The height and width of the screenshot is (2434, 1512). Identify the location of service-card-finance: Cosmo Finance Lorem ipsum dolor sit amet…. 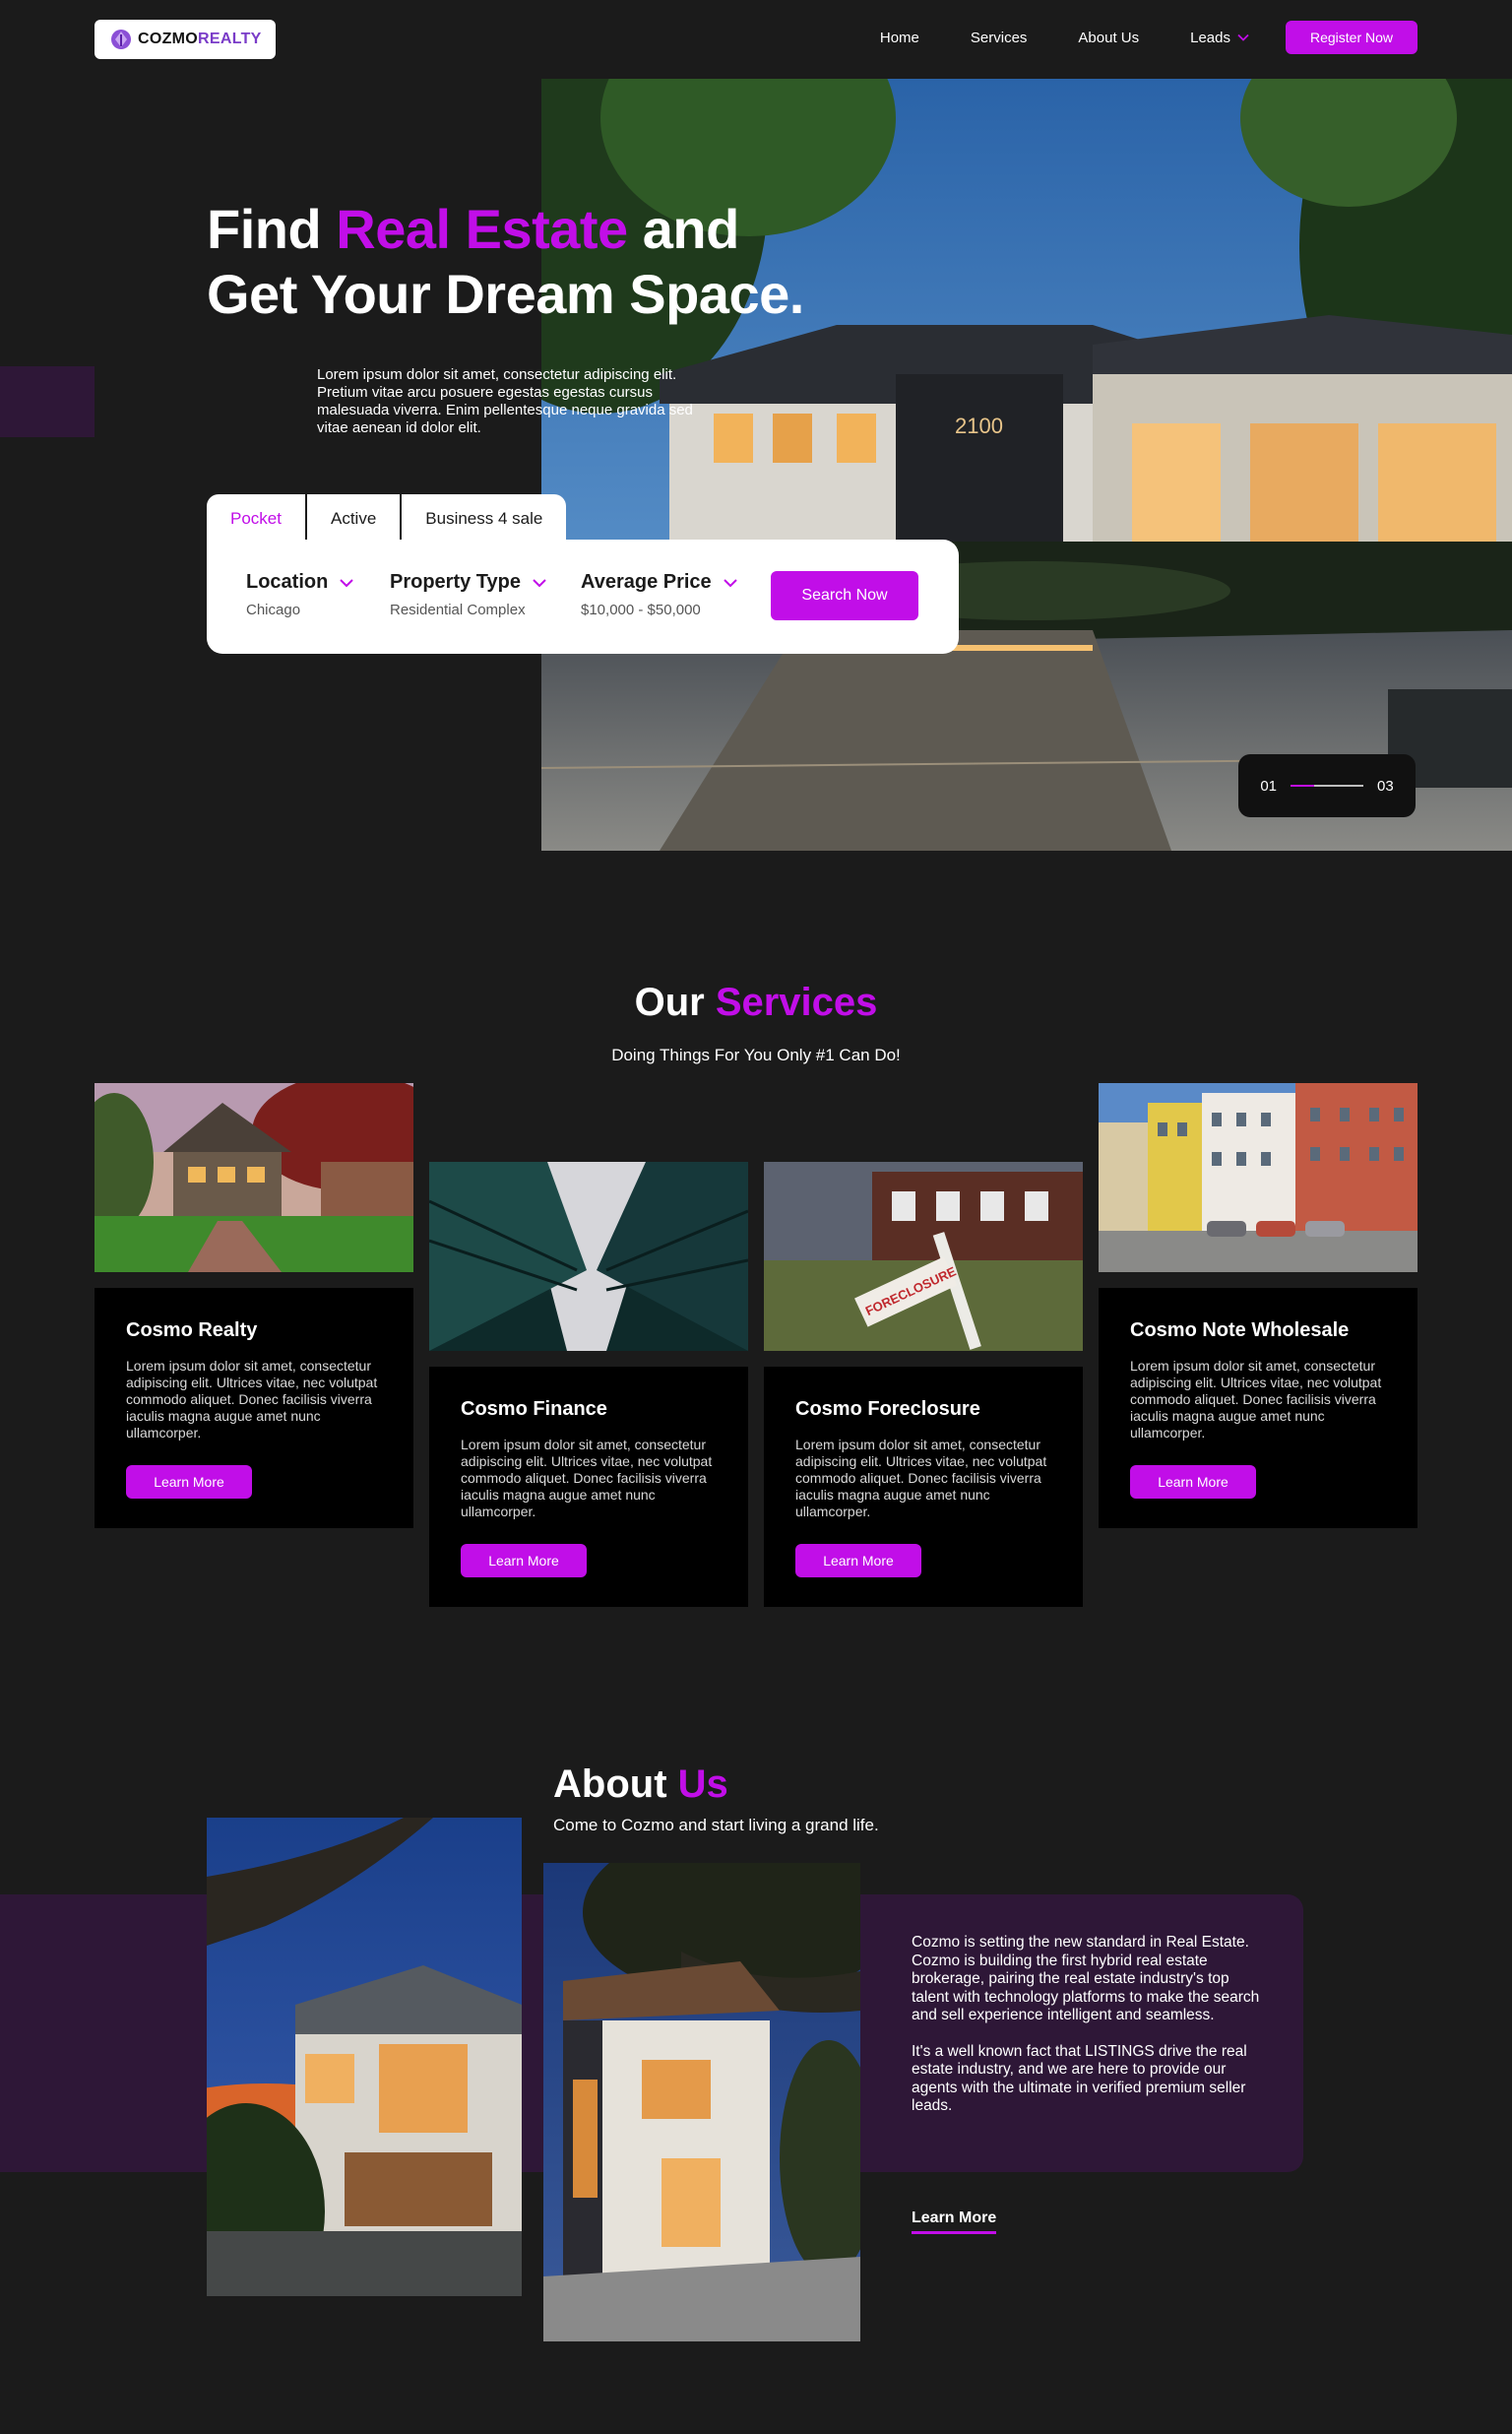
(588, 1384).